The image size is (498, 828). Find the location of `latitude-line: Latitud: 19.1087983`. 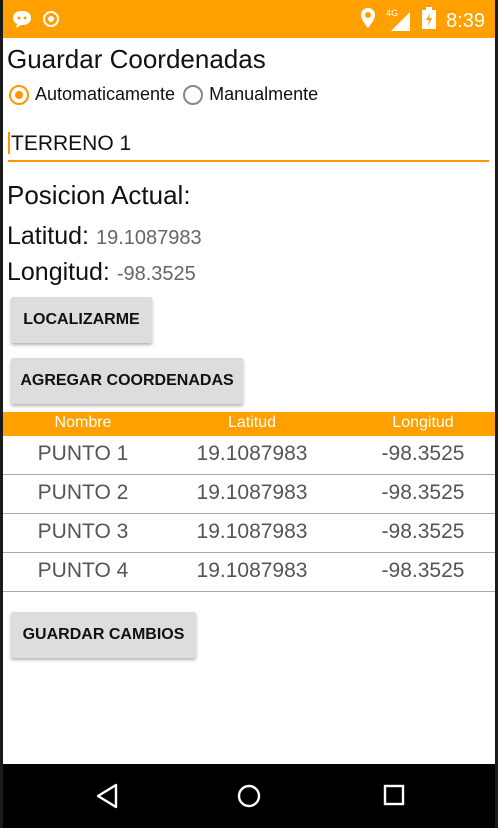

latitude-line: Latitud: 19.1087983 is located at coordinates (104, 236).